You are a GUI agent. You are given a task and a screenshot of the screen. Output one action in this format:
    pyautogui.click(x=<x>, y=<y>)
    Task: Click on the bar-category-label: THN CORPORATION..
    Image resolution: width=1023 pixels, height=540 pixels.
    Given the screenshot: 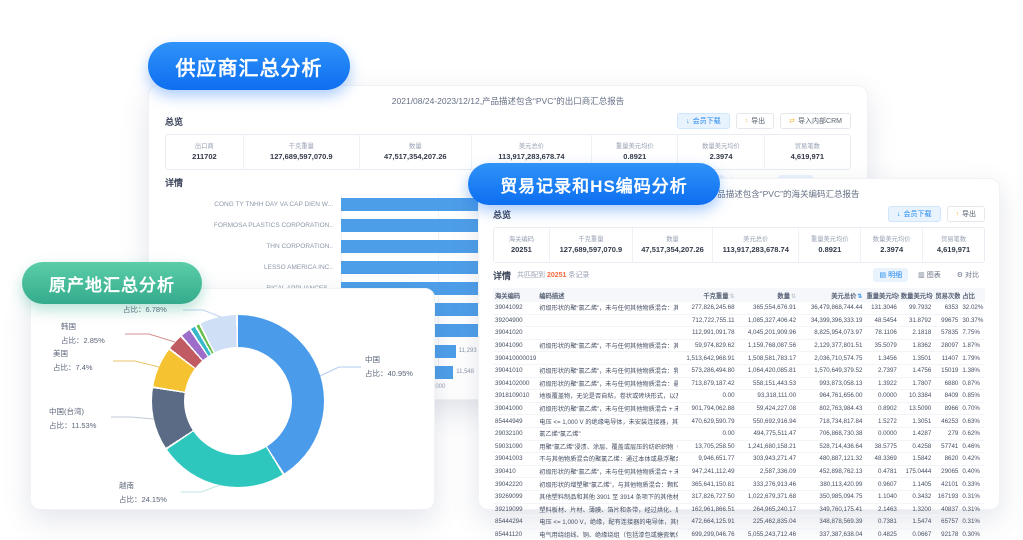 What is the action you would take?
    pyautogui.click(x=299, y=246)
    